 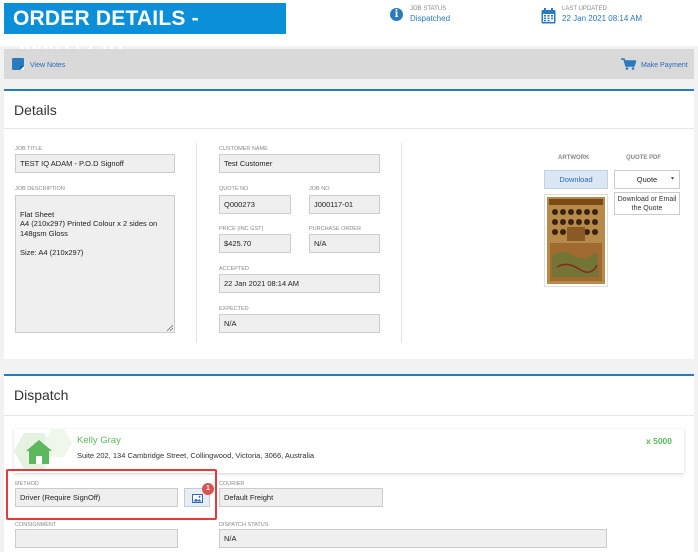 I want to click on shopping-cart-icon, so click(x=629, y=65).